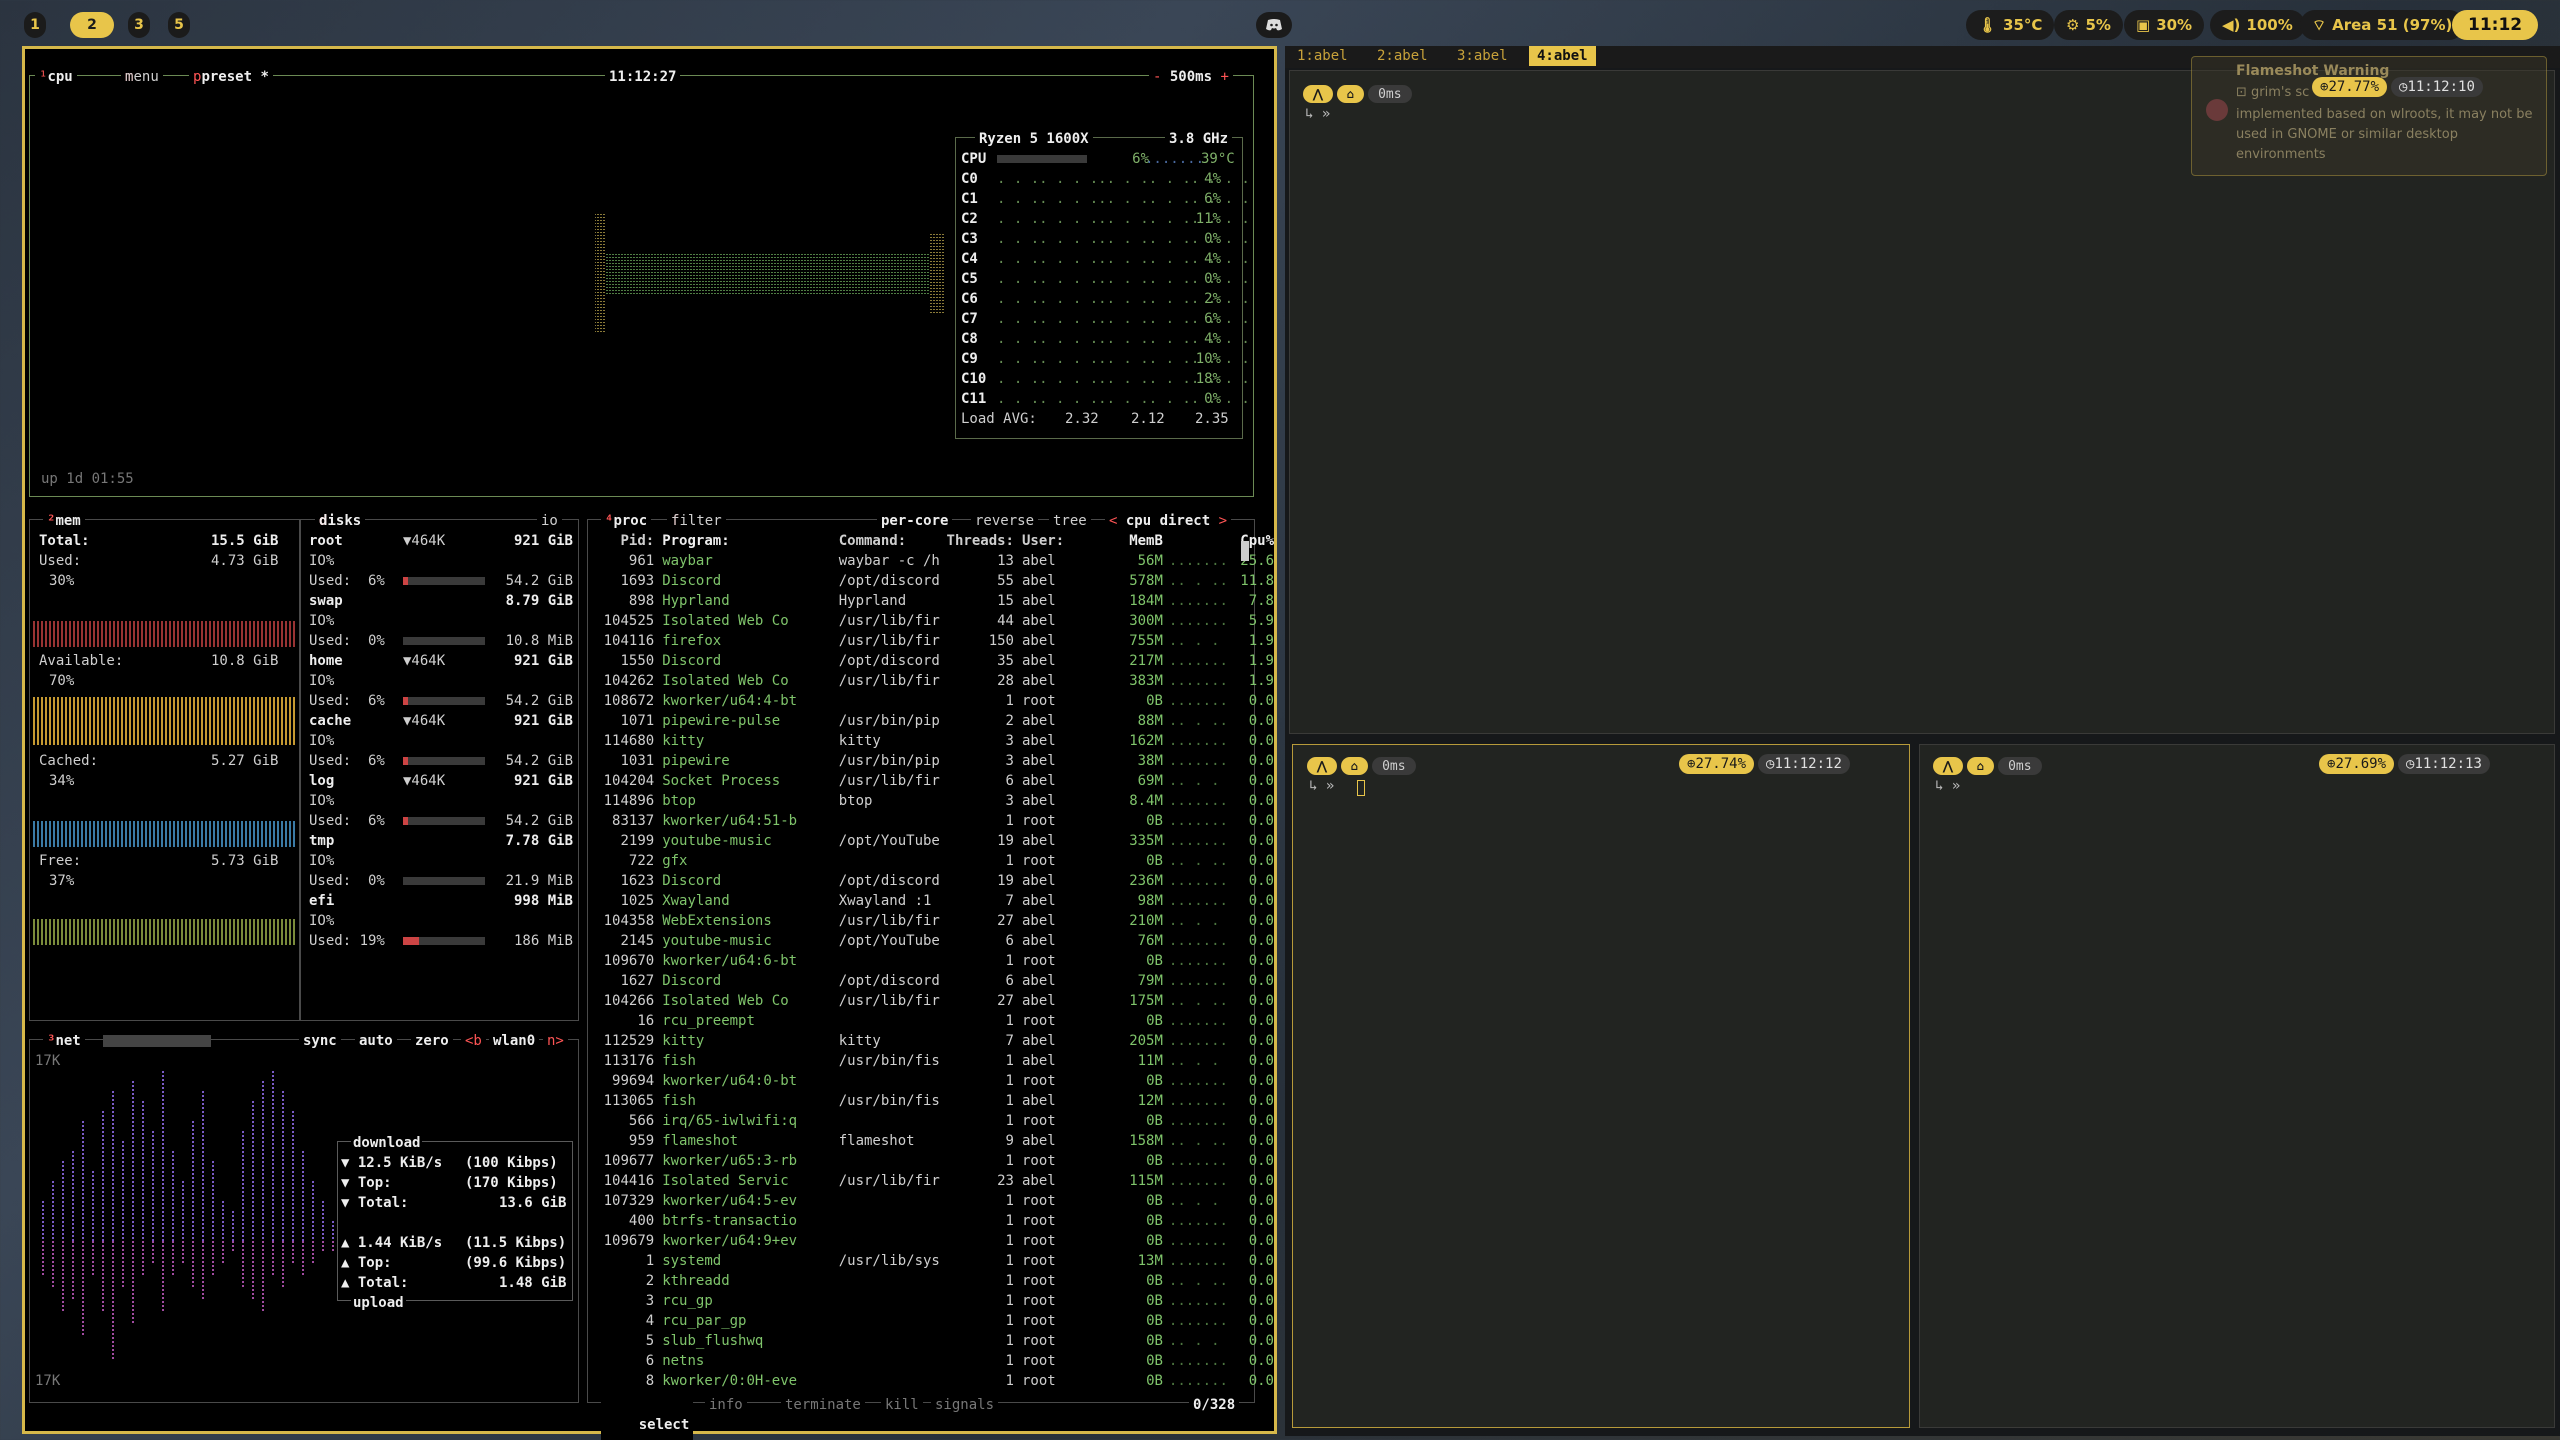 The height and width of the screenshot is (1440, 2560). Describe the element at coordinates (965, 1405) in the screenshot. I see `signals-action: signals` at that location.